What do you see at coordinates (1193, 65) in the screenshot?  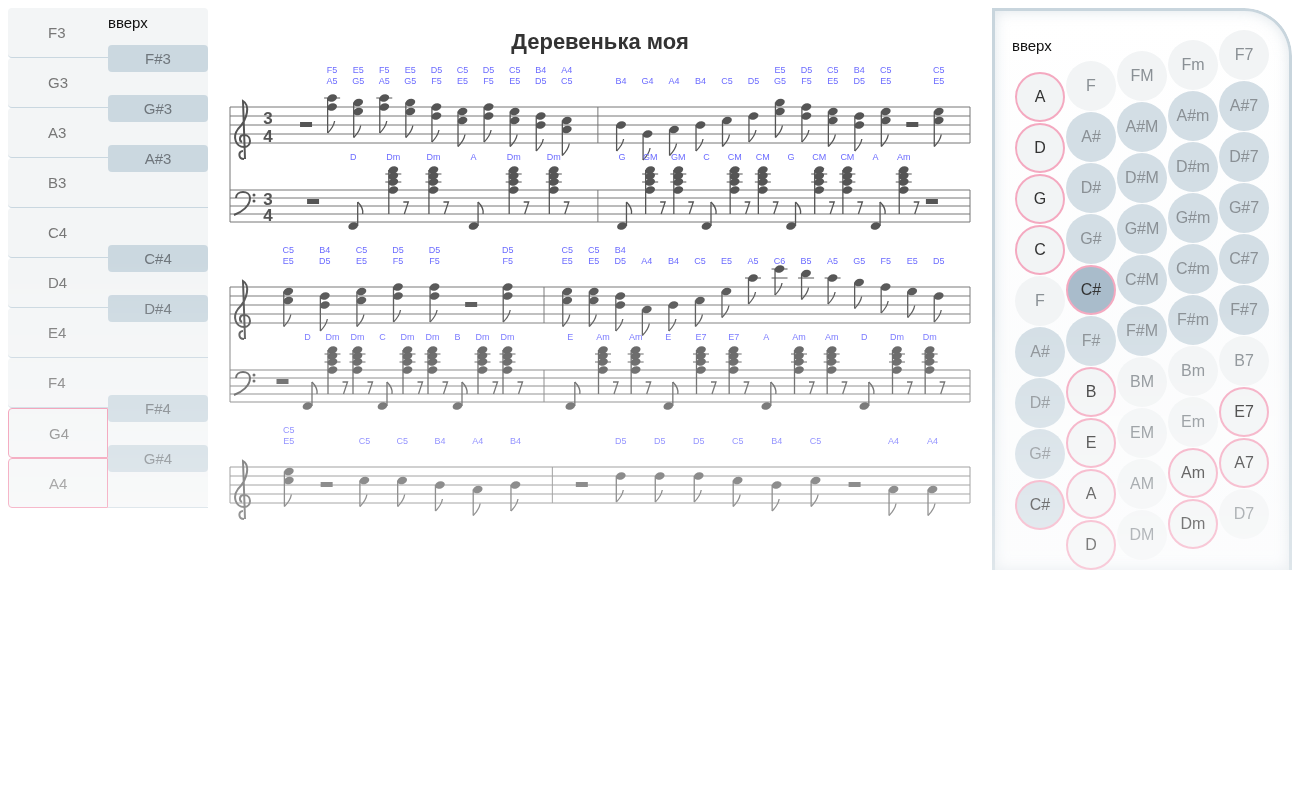 I see `chord-button: Fm` at bounding box center [1193, 65].